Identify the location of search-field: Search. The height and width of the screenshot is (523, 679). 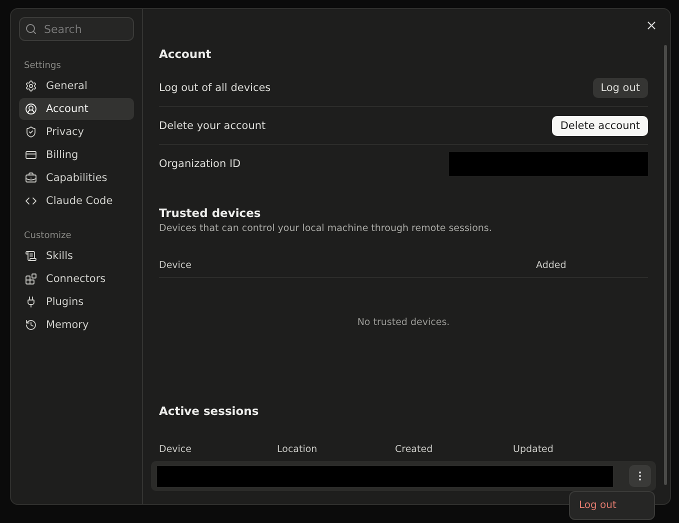
(76, 29).